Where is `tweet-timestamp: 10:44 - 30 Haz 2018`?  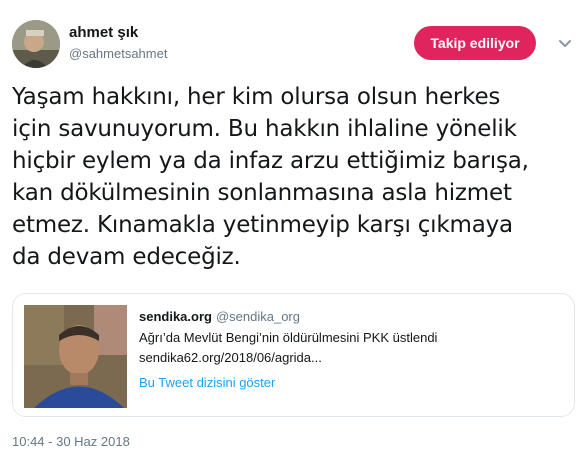 tweet-timestamp: 10:44 - 30 Haz 2018 is located at coordinates (71, 441).